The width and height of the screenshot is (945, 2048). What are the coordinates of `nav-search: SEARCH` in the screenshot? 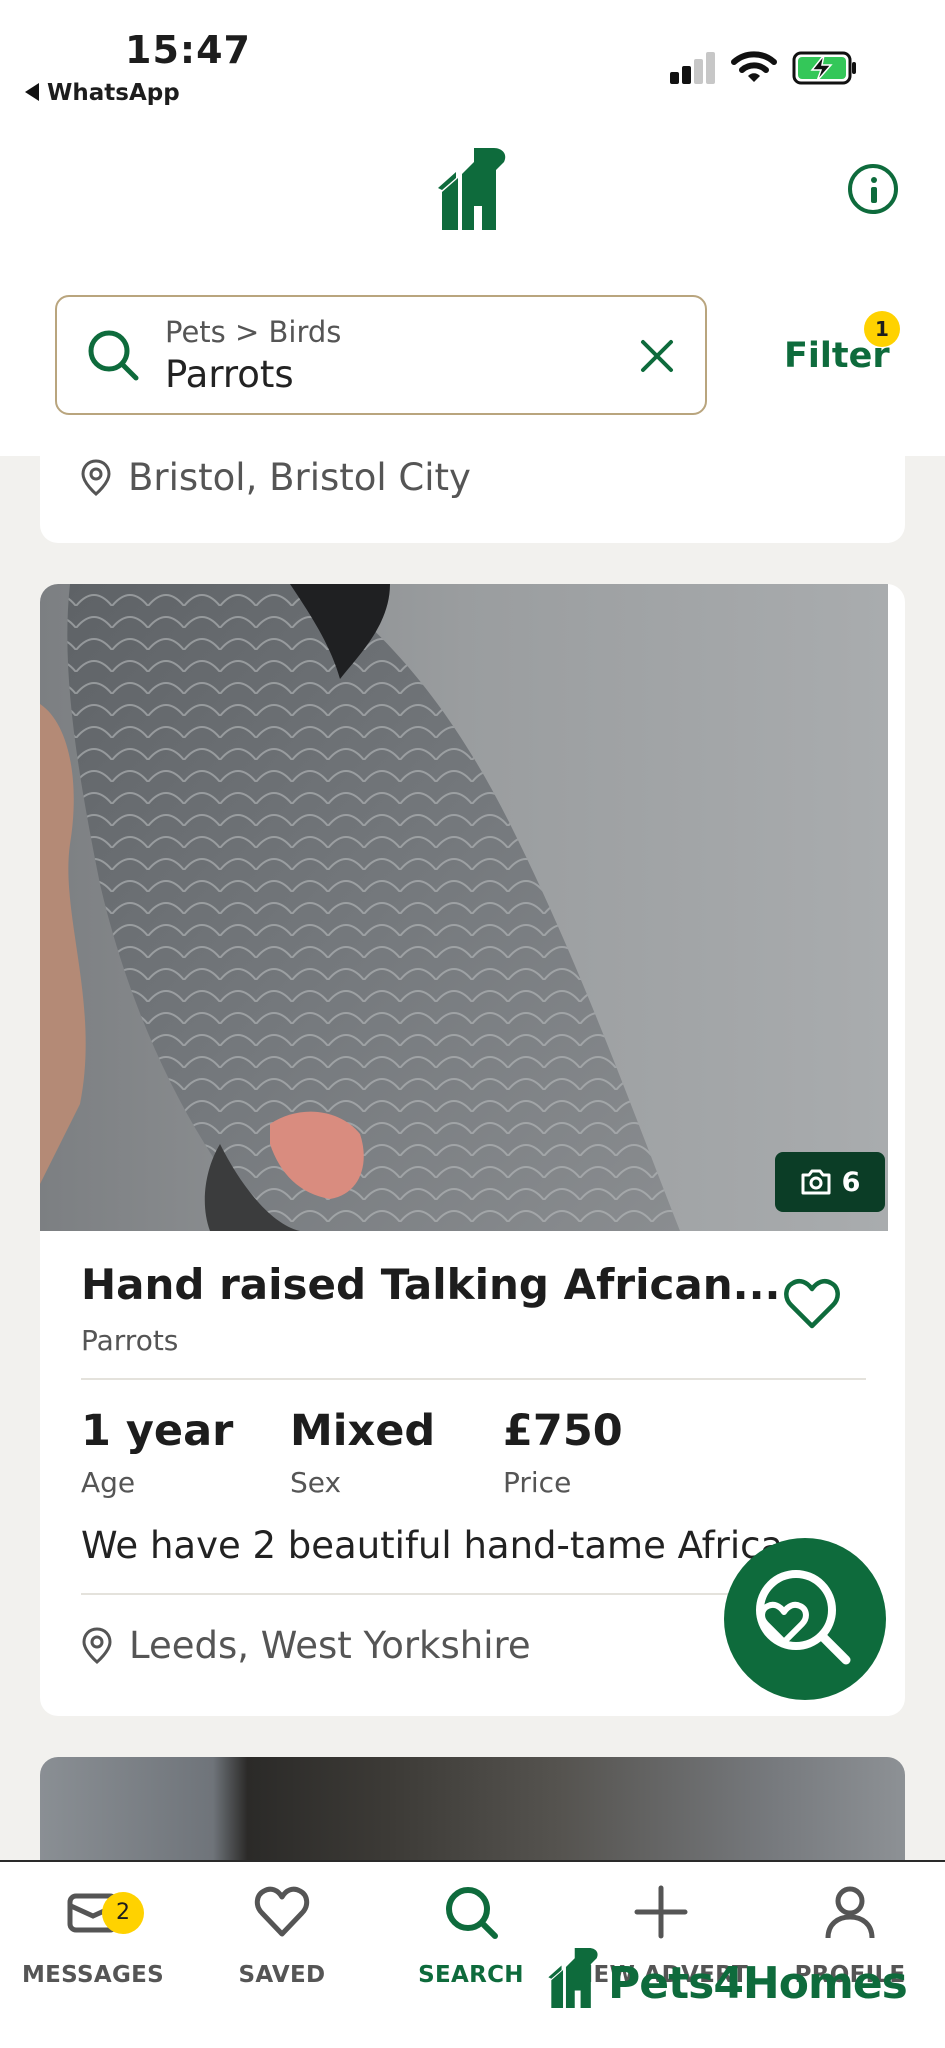 It's located at (471, 1936).